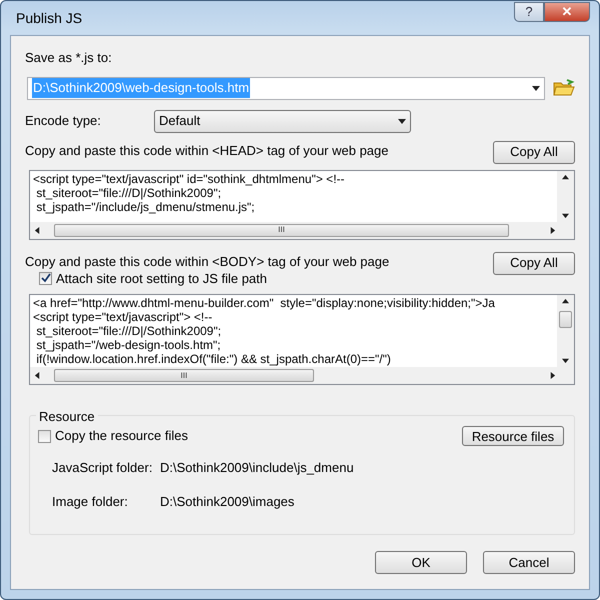 This screenshot has width=600, height=600. Describe the element at coordinates (121, 436) in the screenshot. I see `checkbox-label: Copy the resource files` at that location.